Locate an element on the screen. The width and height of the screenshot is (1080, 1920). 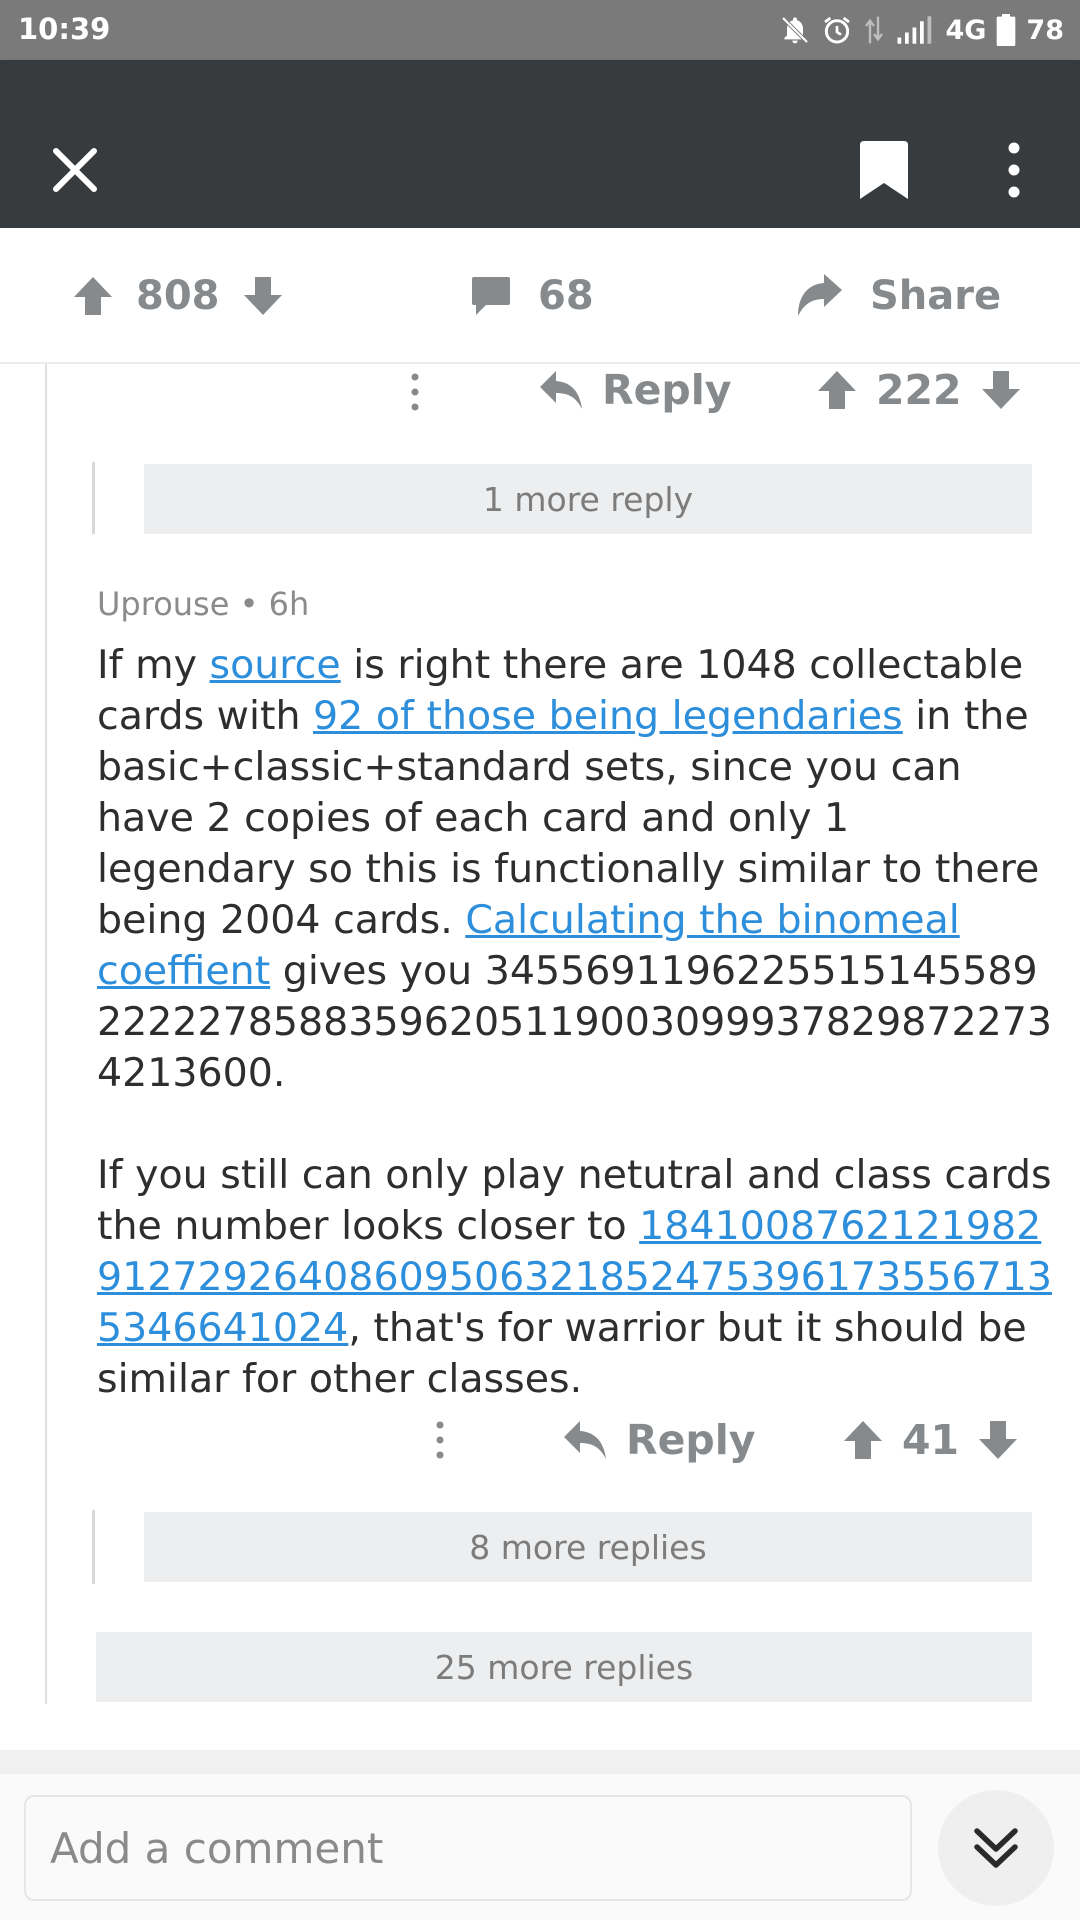
battery-level: 78 is located at coordinates (1045, 30).